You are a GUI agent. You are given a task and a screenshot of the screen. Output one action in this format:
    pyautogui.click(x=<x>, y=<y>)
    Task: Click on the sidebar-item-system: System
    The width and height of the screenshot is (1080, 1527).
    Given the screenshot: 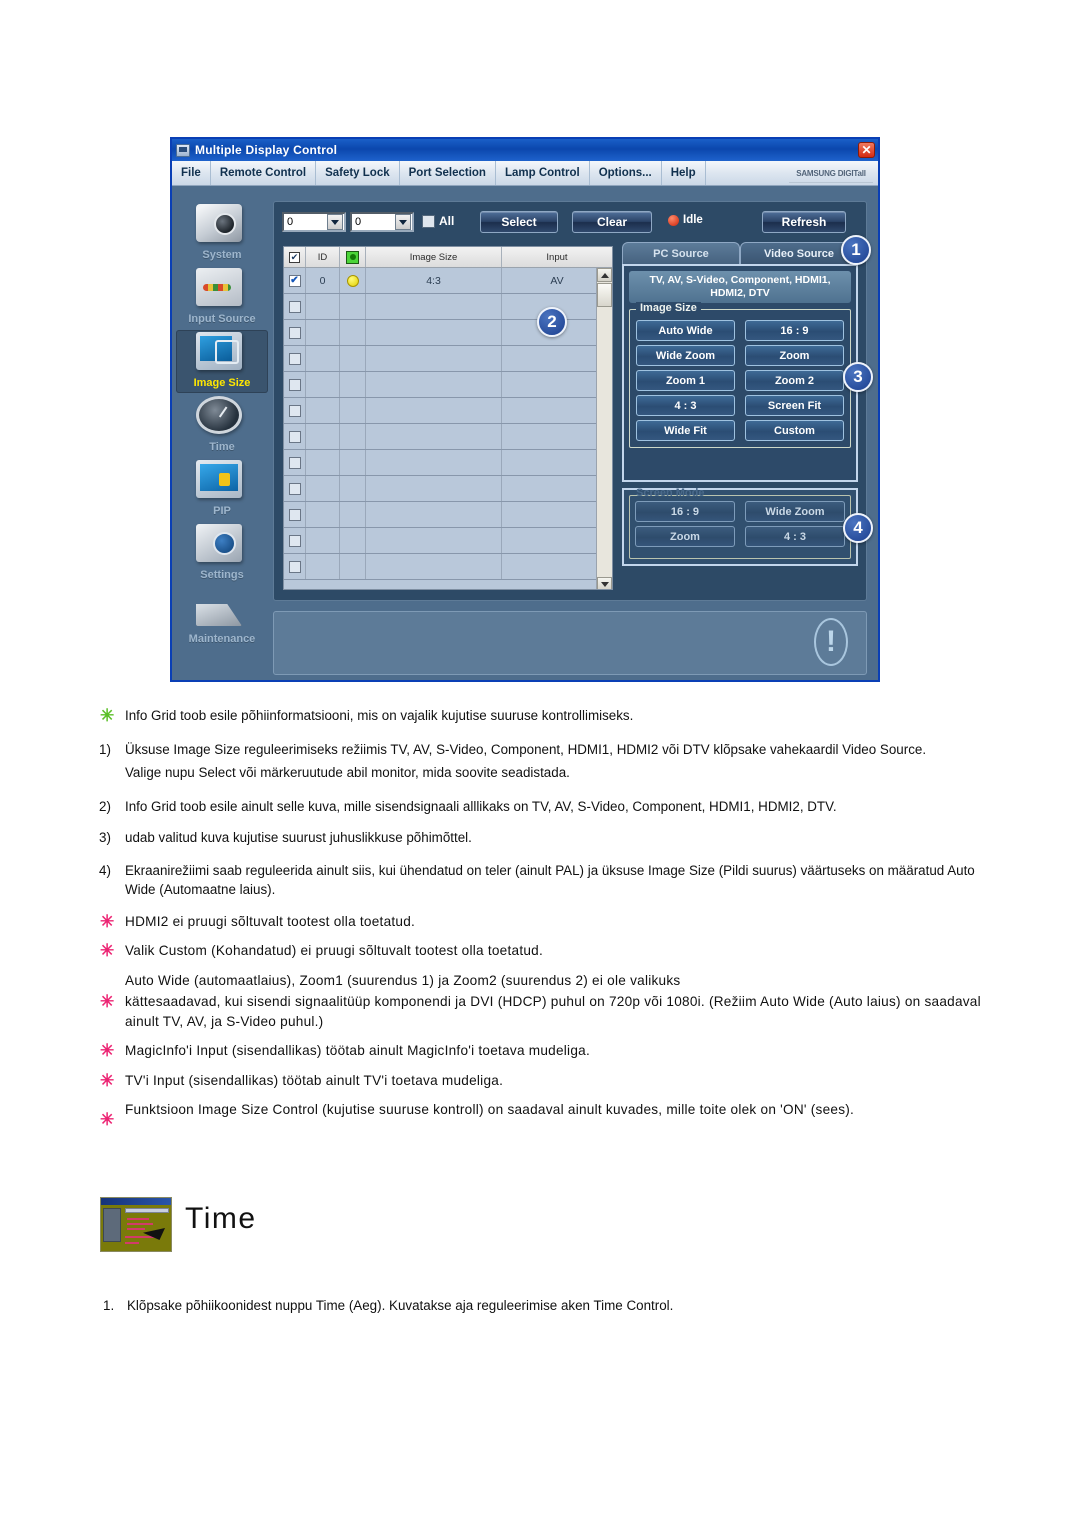 What is the action you would take?
    pyautogui.click(x=222, y=233)
    